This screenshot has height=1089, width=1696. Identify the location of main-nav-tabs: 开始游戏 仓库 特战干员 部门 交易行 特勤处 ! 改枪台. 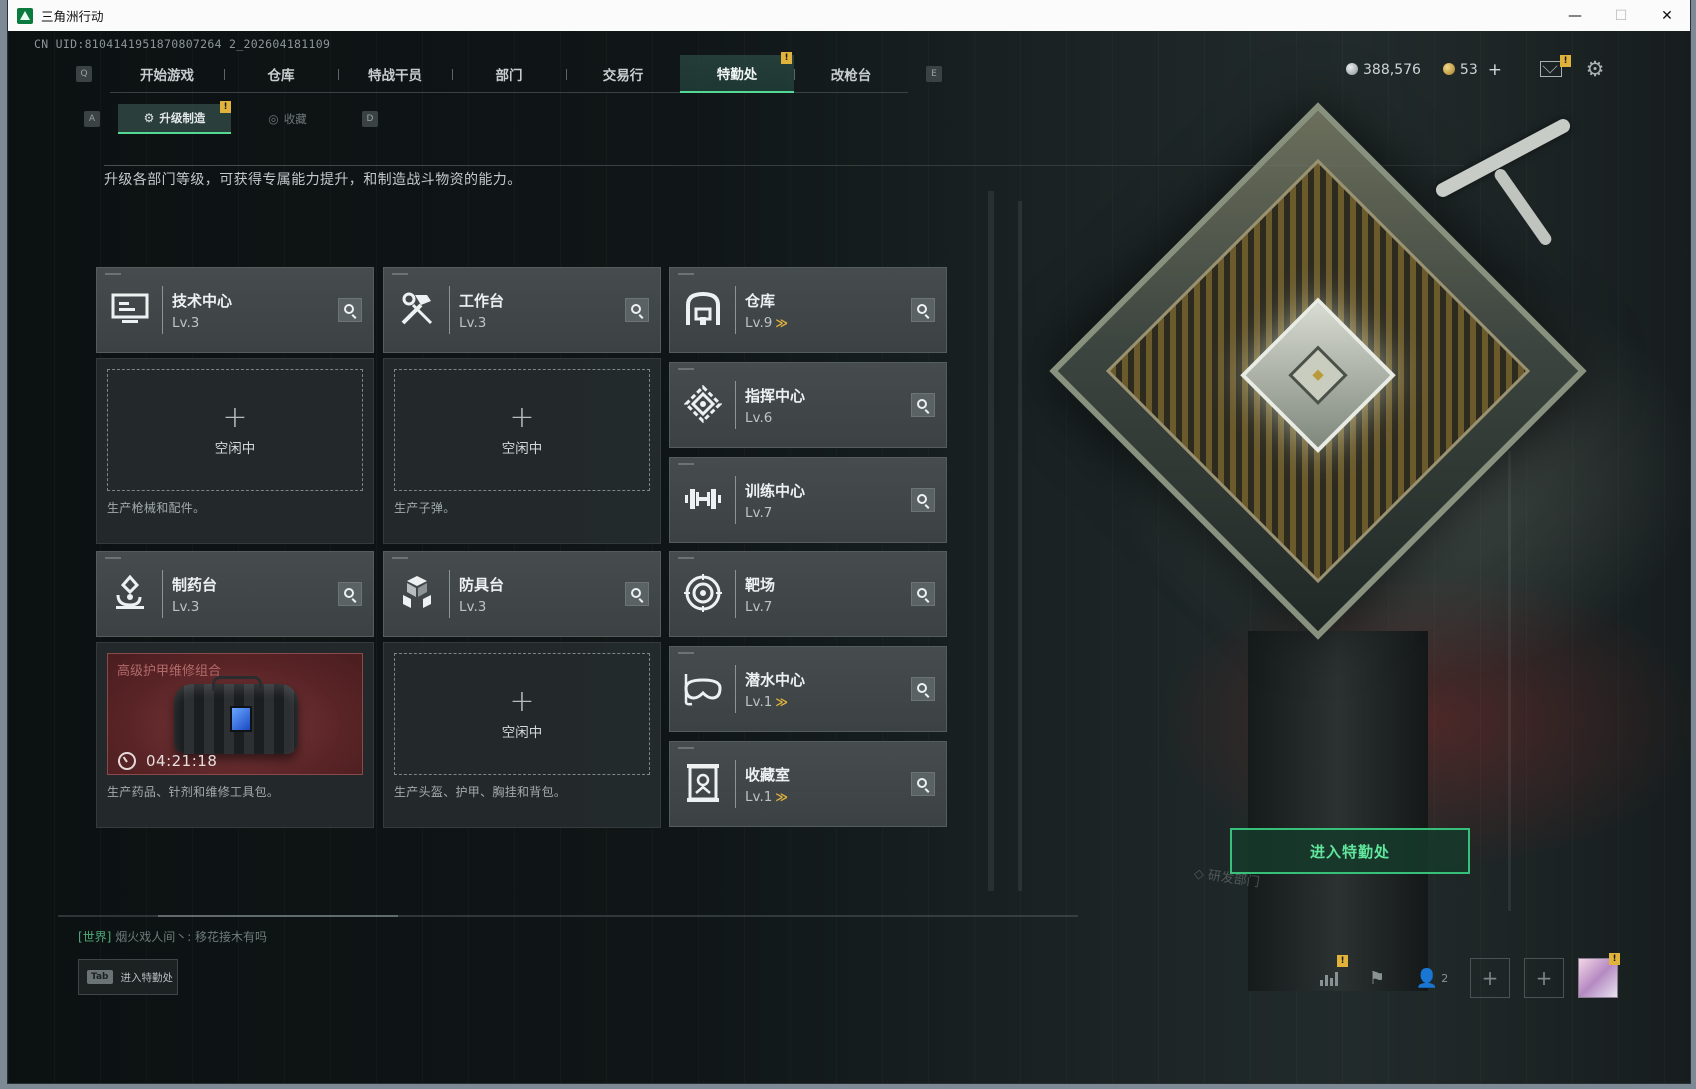
(509, 72).